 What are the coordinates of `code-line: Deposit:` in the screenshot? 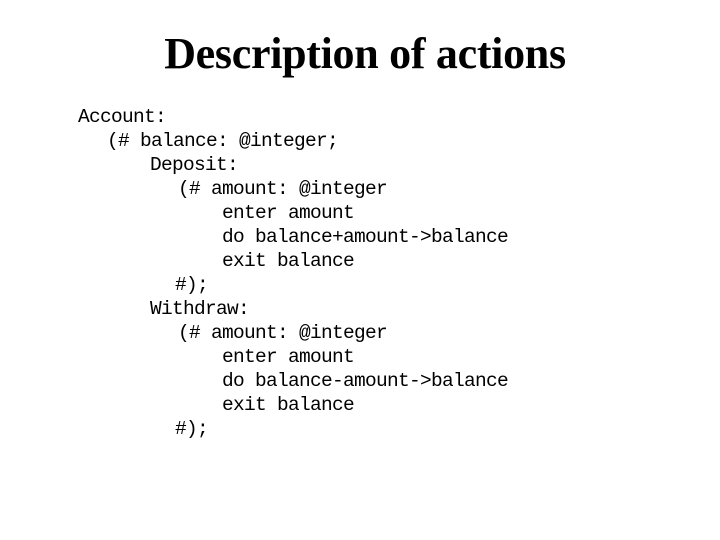 It's located at (194, 165).